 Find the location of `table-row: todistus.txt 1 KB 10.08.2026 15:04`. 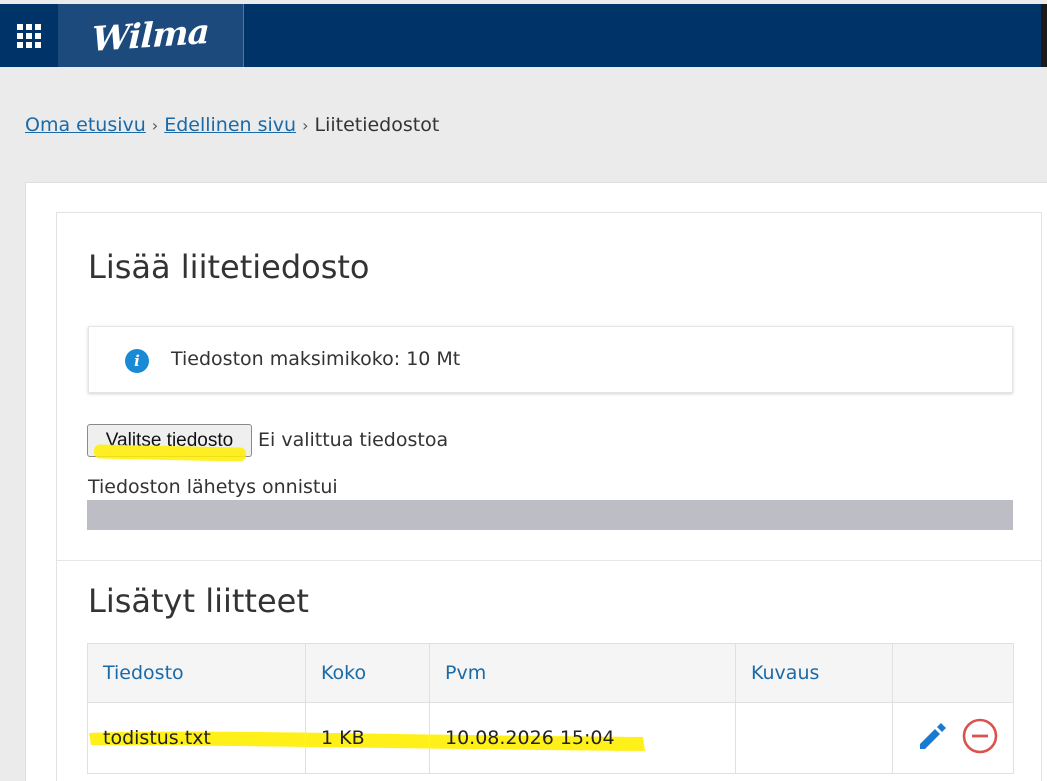

table-row: todistus.txt 1 KB 10.08.2026 15:04 is located at coordinates (550, 738).